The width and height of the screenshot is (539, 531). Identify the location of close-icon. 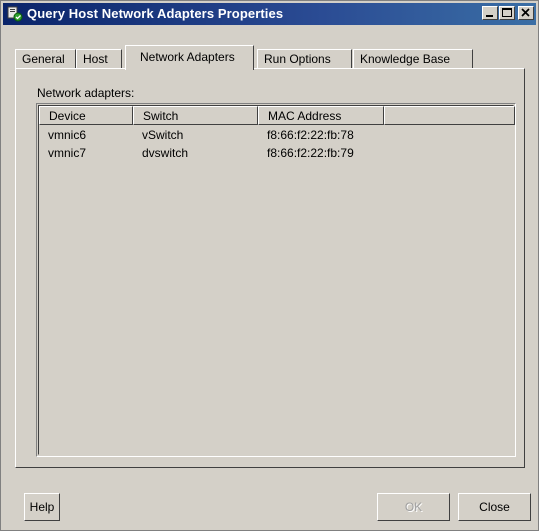
(525, 12).